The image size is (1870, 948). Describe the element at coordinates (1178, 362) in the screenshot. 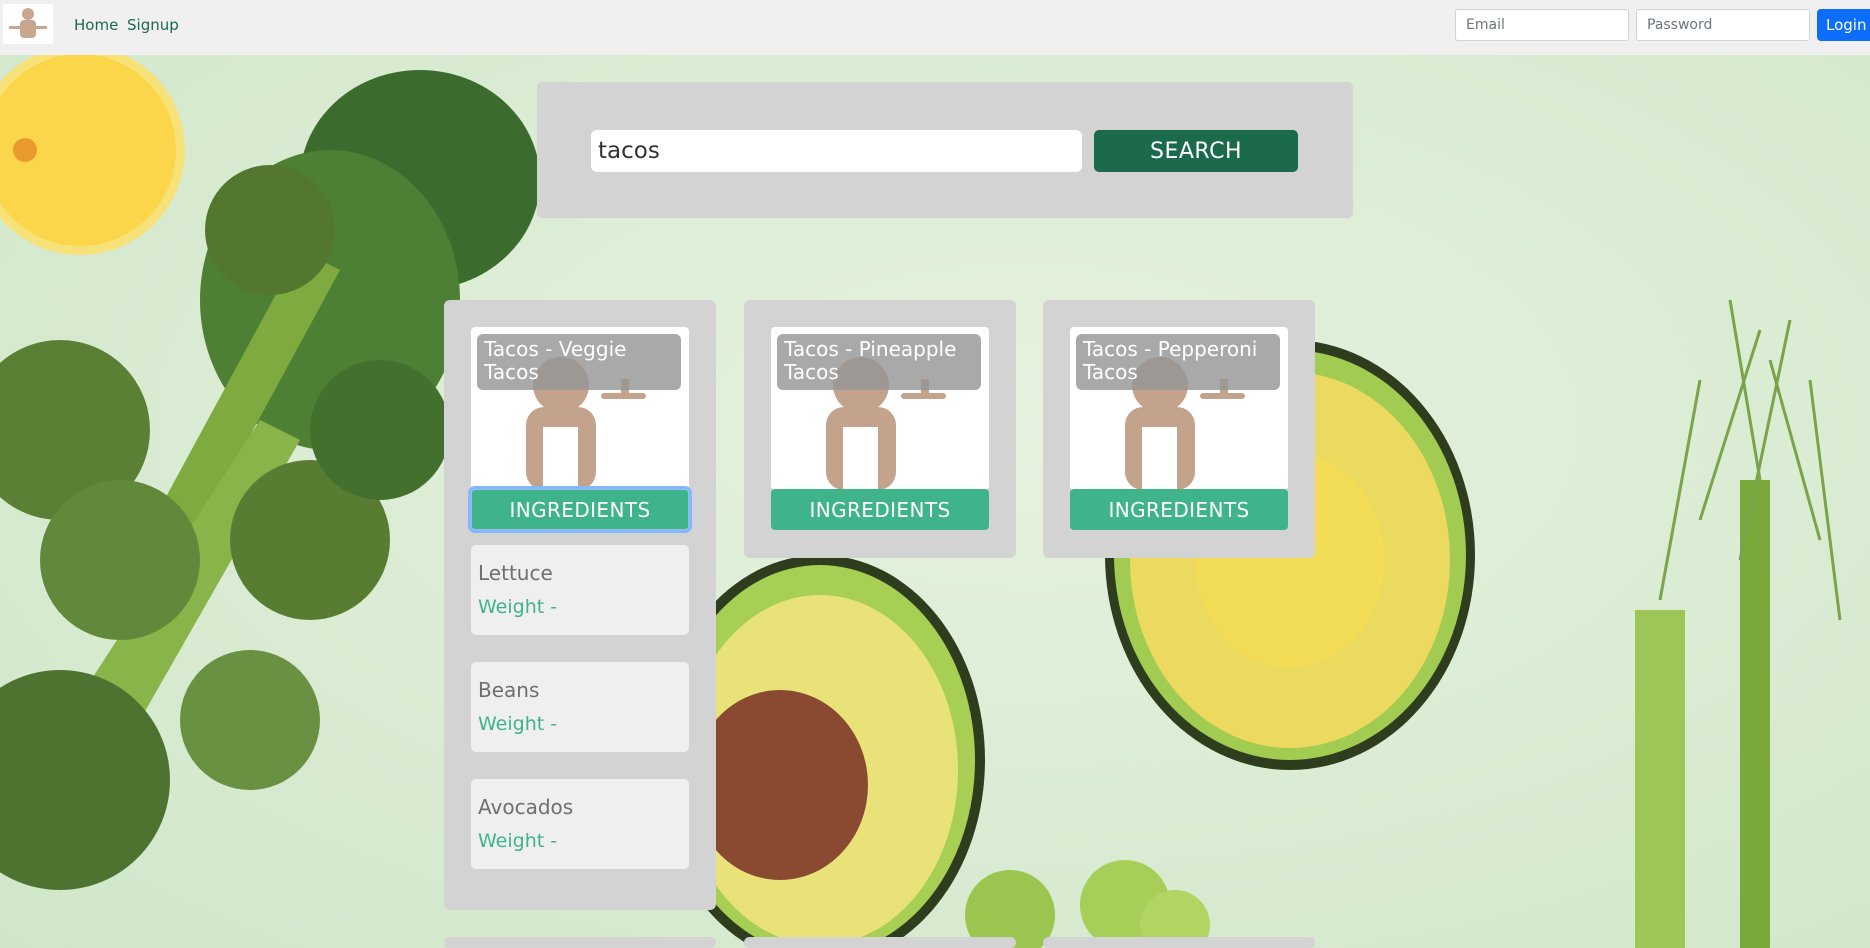

I see `recipe-title: Tacos - Pepperoni Tacos` at that location.